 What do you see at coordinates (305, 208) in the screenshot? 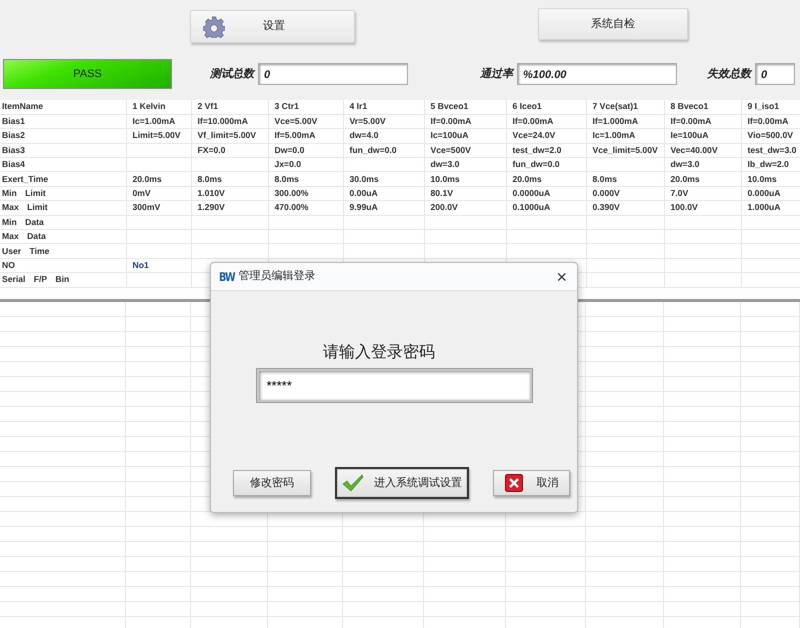
I see `table-cell: 470.00%` at bounding box center [305, 208].